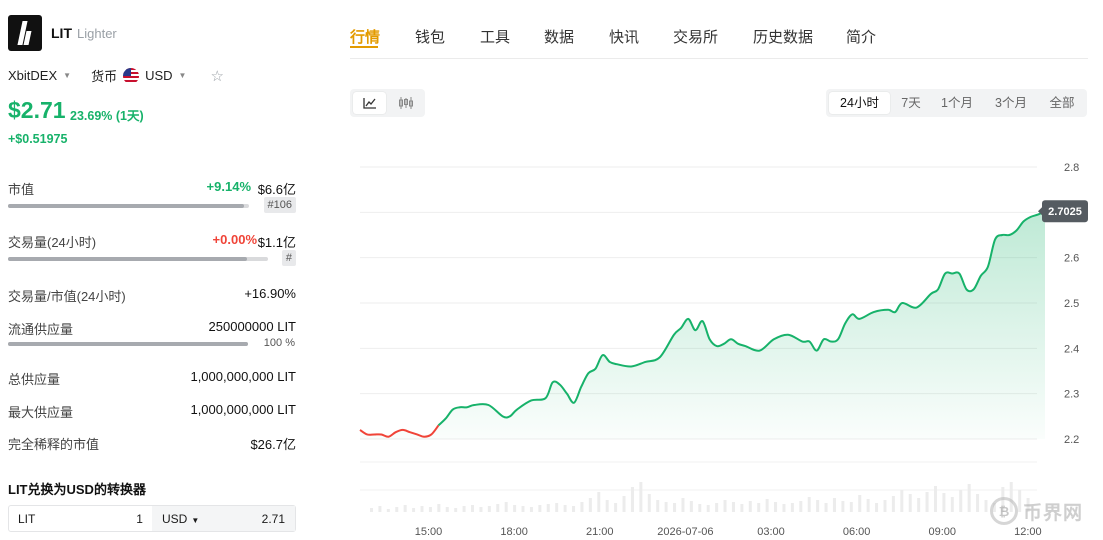 The image size is (1103, 540). What do you see at coordinates (216, 76) in the screenshot?
I see `star-icon: ☆` at bounding box center [216, 76].